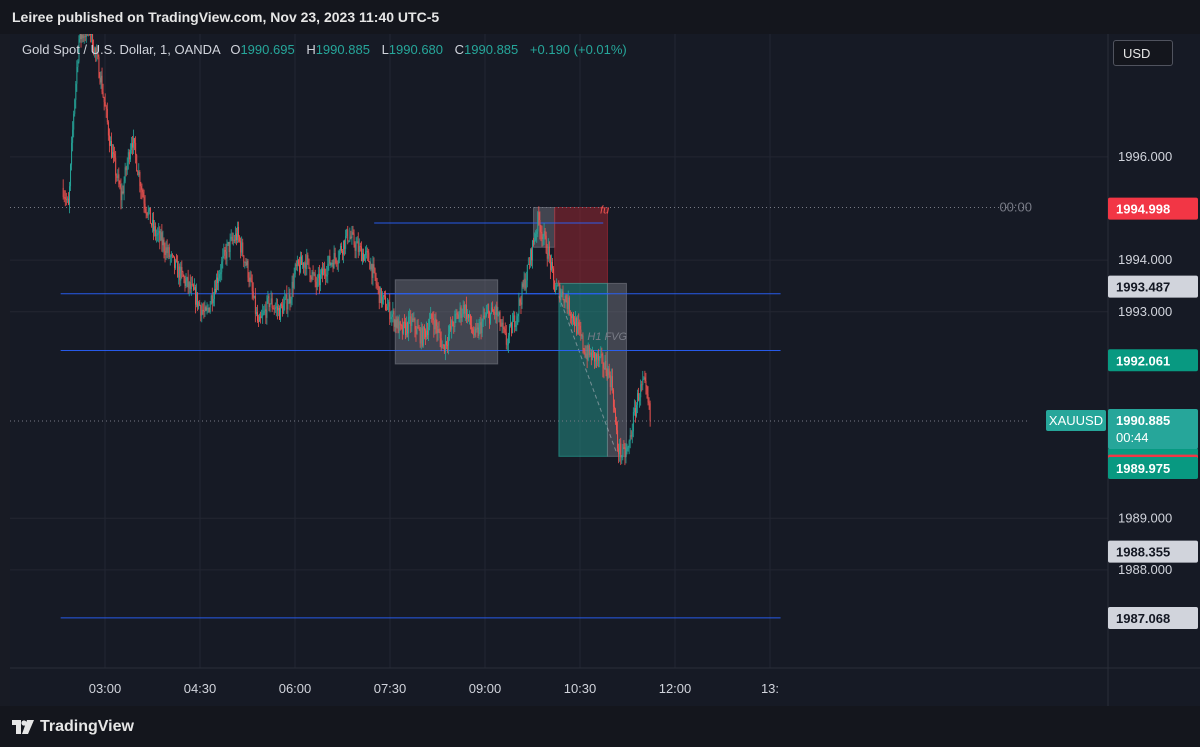 The height and width of the screenshot is (747, 1200). I want to click on price-label-text: 1989.975, so click(1143, 468).